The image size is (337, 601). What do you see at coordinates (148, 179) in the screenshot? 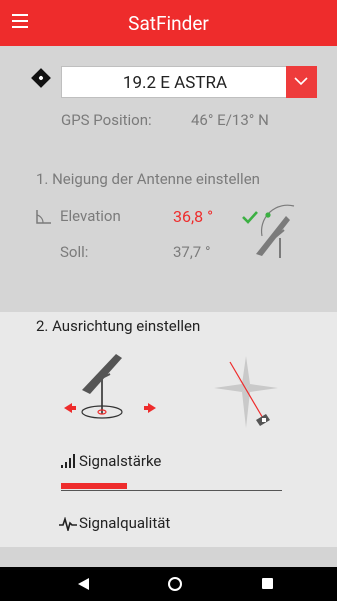
I see `tilt-section-title: 1. Neigung der Antenne einstellen` at bounding box center [148, 179].